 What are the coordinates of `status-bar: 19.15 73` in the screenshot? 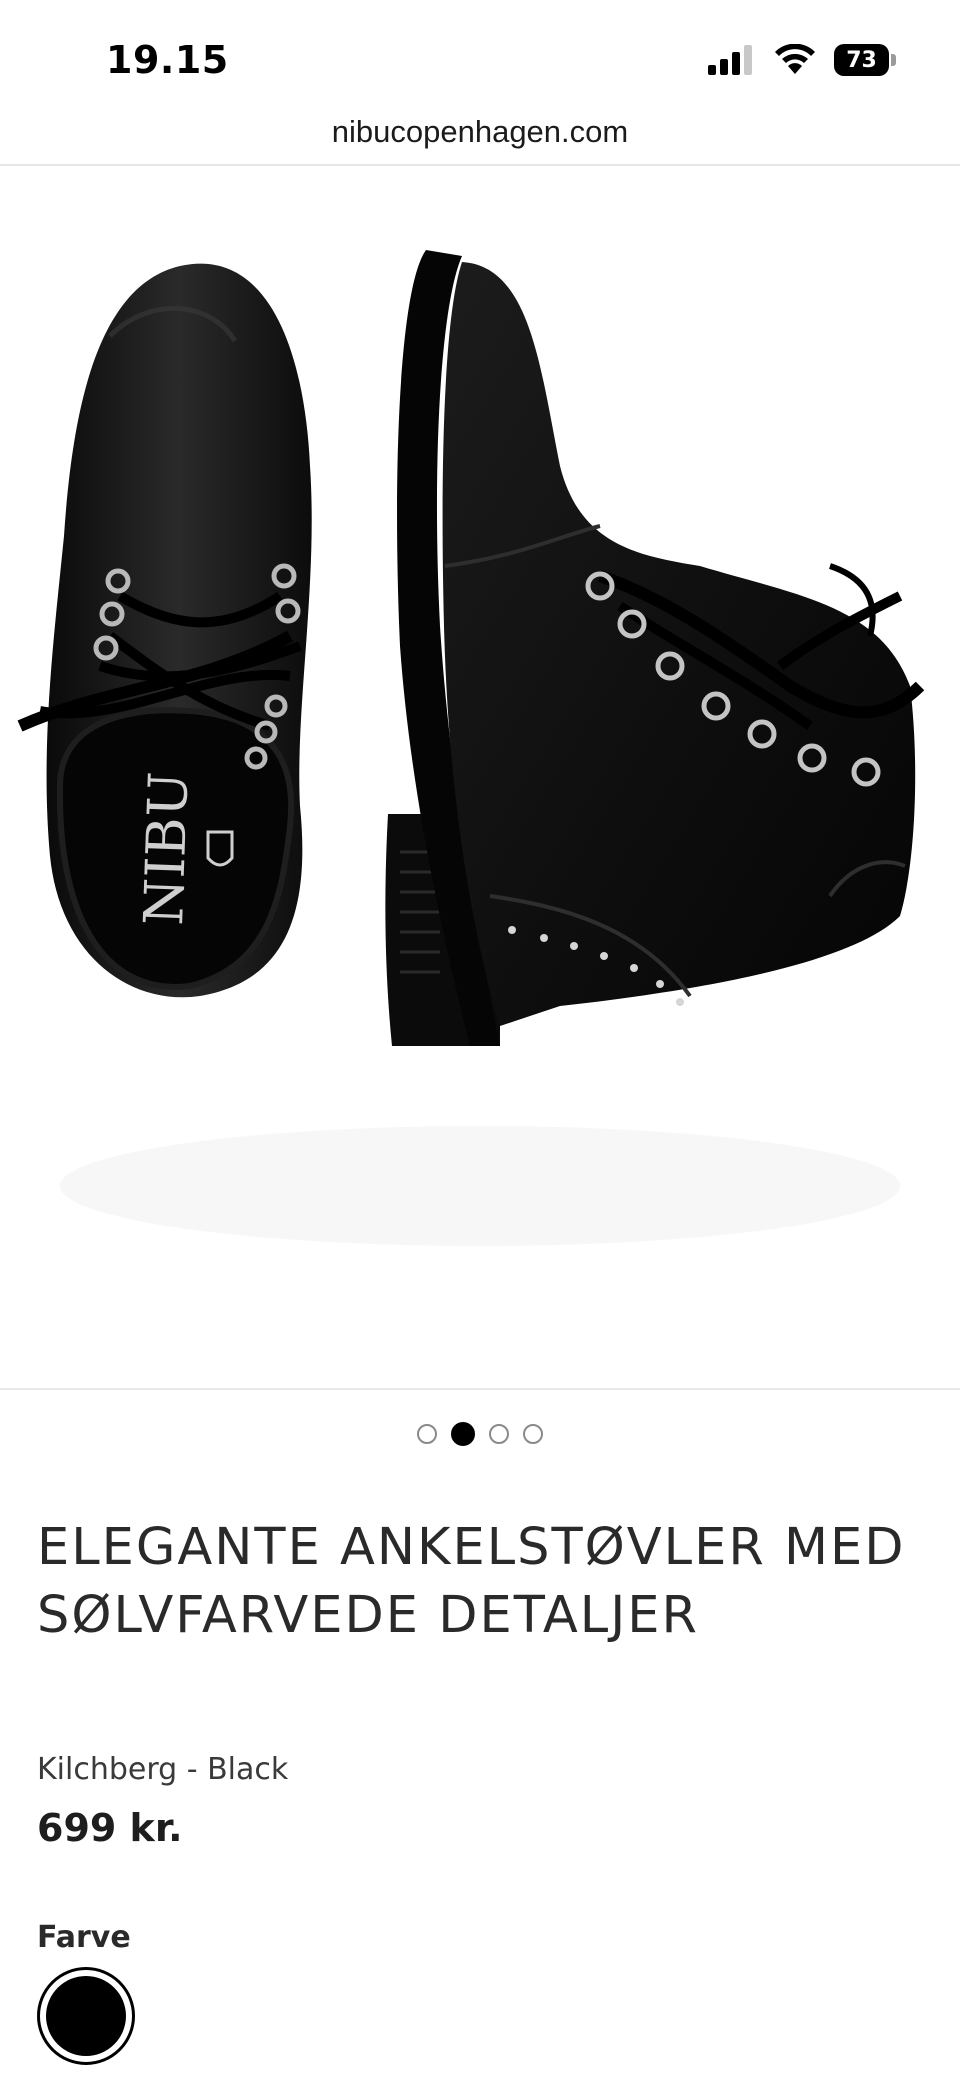 It's located at (480, 55).